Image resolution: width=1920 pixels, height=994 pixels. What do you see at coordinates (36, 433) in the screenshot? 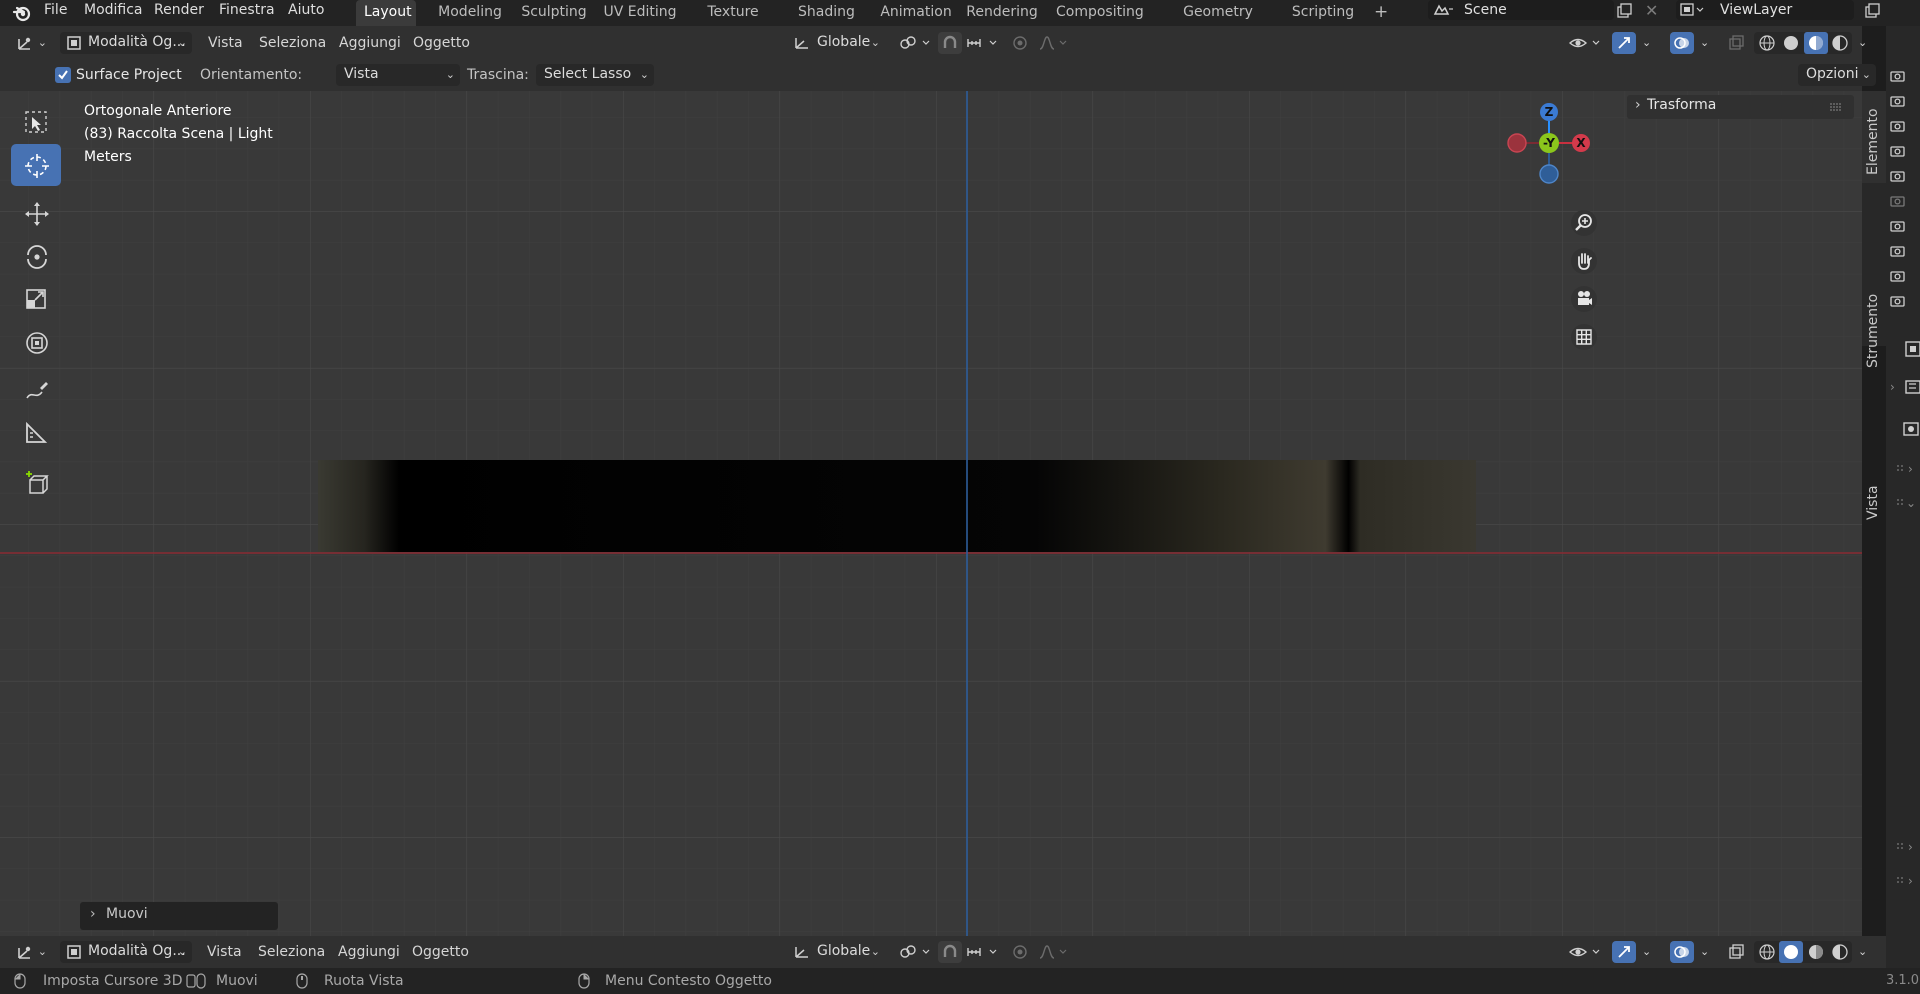
I see `measure-tool-button` at bounding box center [36, 433].